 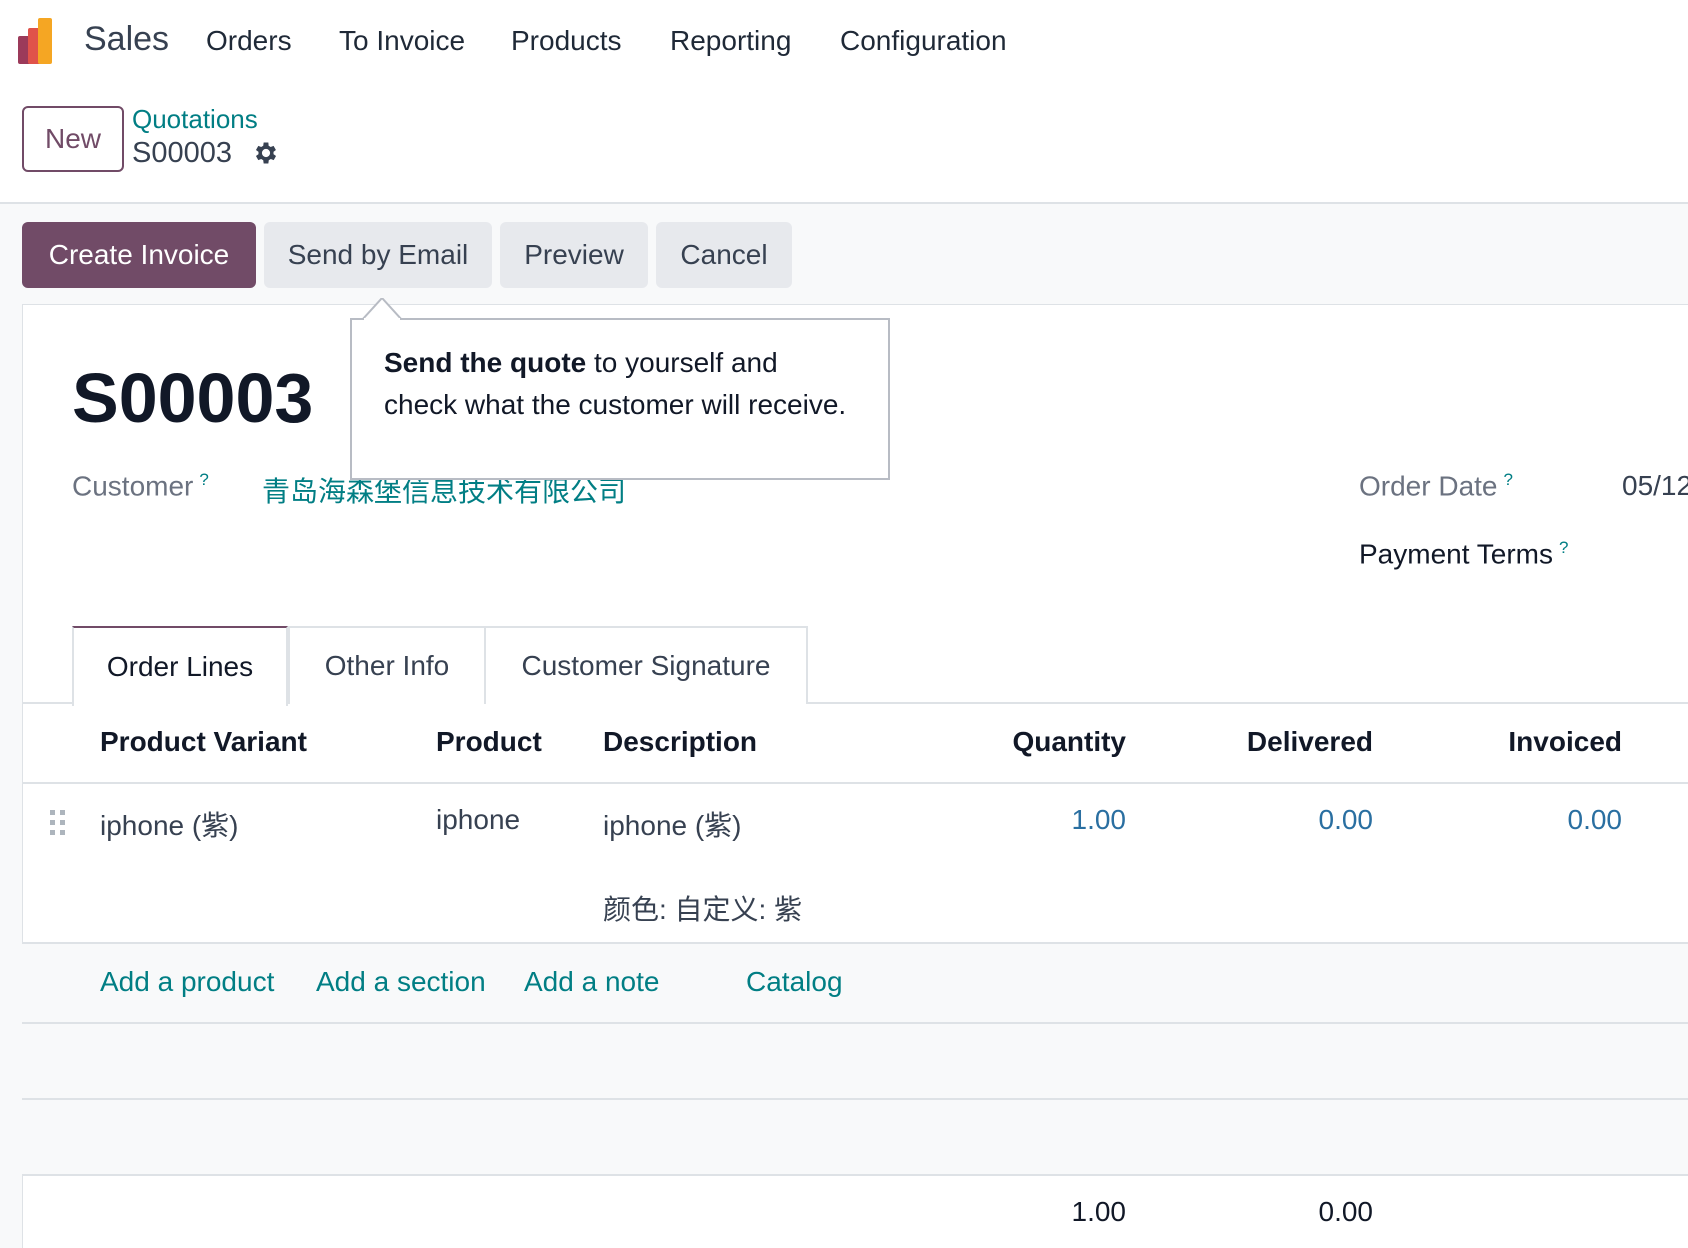 What do you see at coordinates (126, 39) in the screenshot?
I see `app-name: Sales` at bounding box center [126, 39].